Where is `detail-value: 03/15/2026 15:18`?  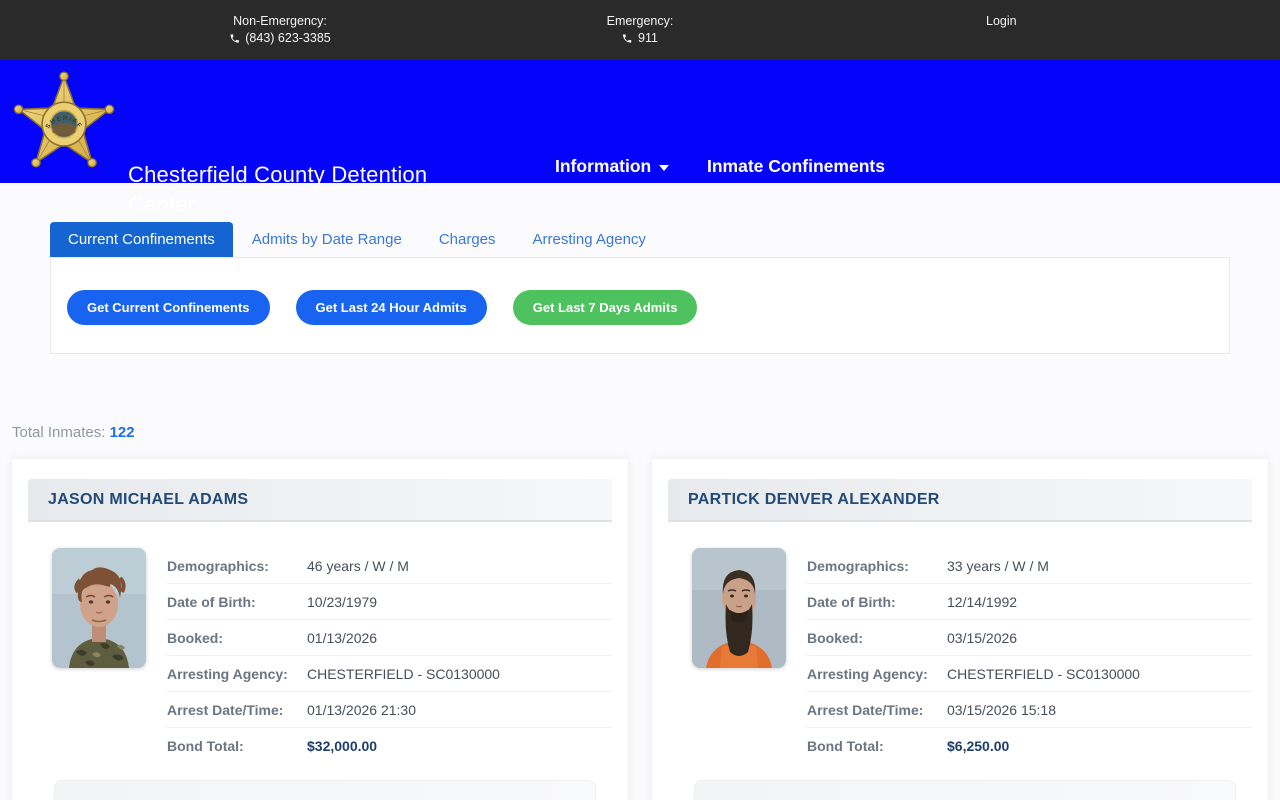
detail-value: 03/15/2026 15:18 is located at coordinates (1001, 709).